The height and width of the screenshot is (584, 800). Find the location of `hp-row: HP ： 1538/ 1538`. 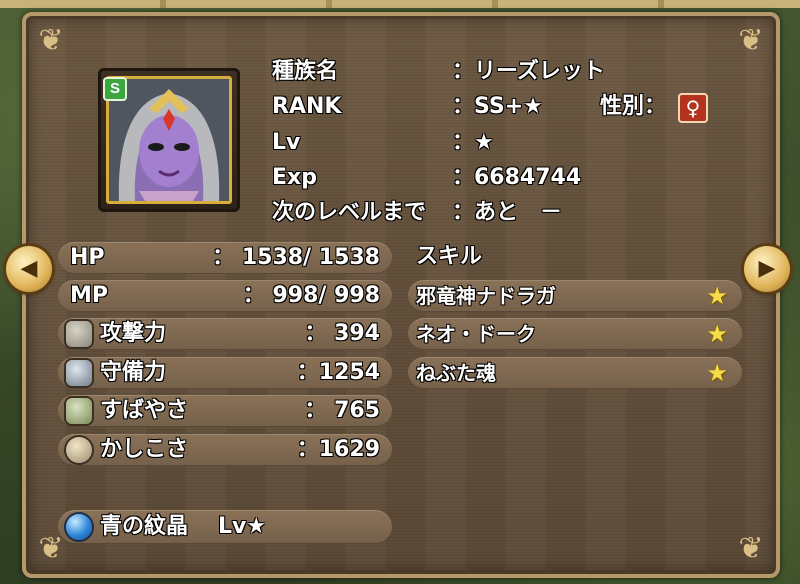

hp-row: HP ： 1538/ 1538 is located at coordinates (225, 258).